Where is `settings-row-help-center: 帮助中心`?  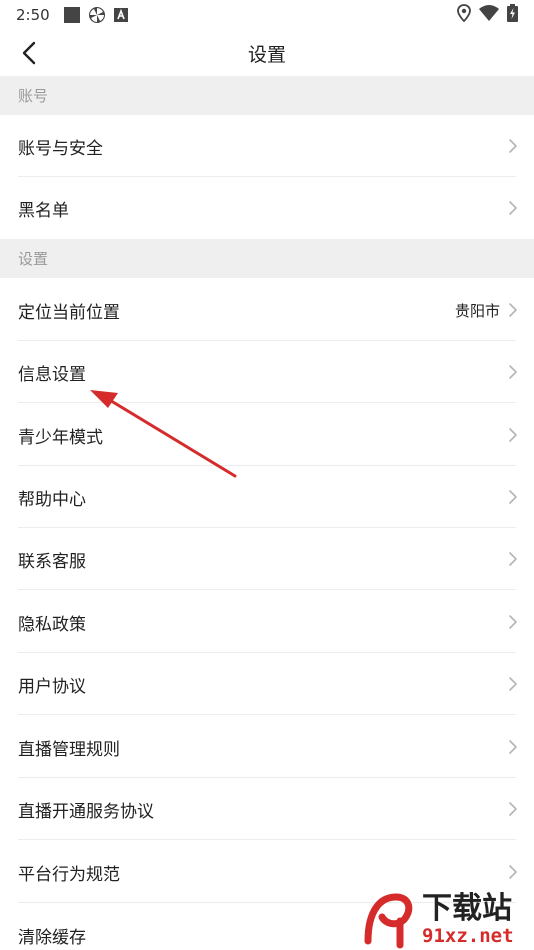
settings-row-help-center: 帮助中心 is located at coordinates (267, 497).